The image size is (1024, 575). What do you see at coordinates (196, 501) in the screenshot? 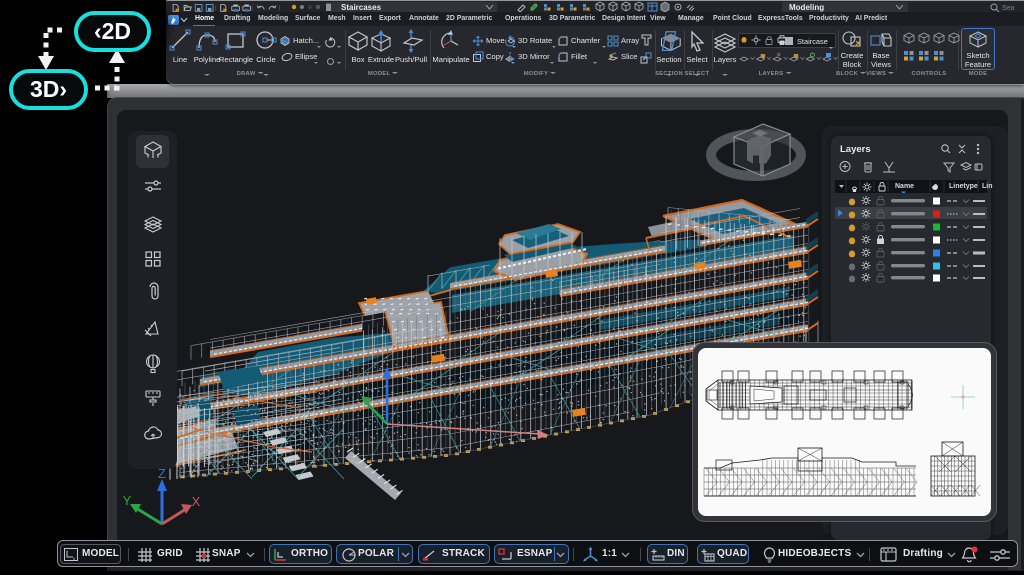
I see `svg-text: X` at bounding box center [196, 501].